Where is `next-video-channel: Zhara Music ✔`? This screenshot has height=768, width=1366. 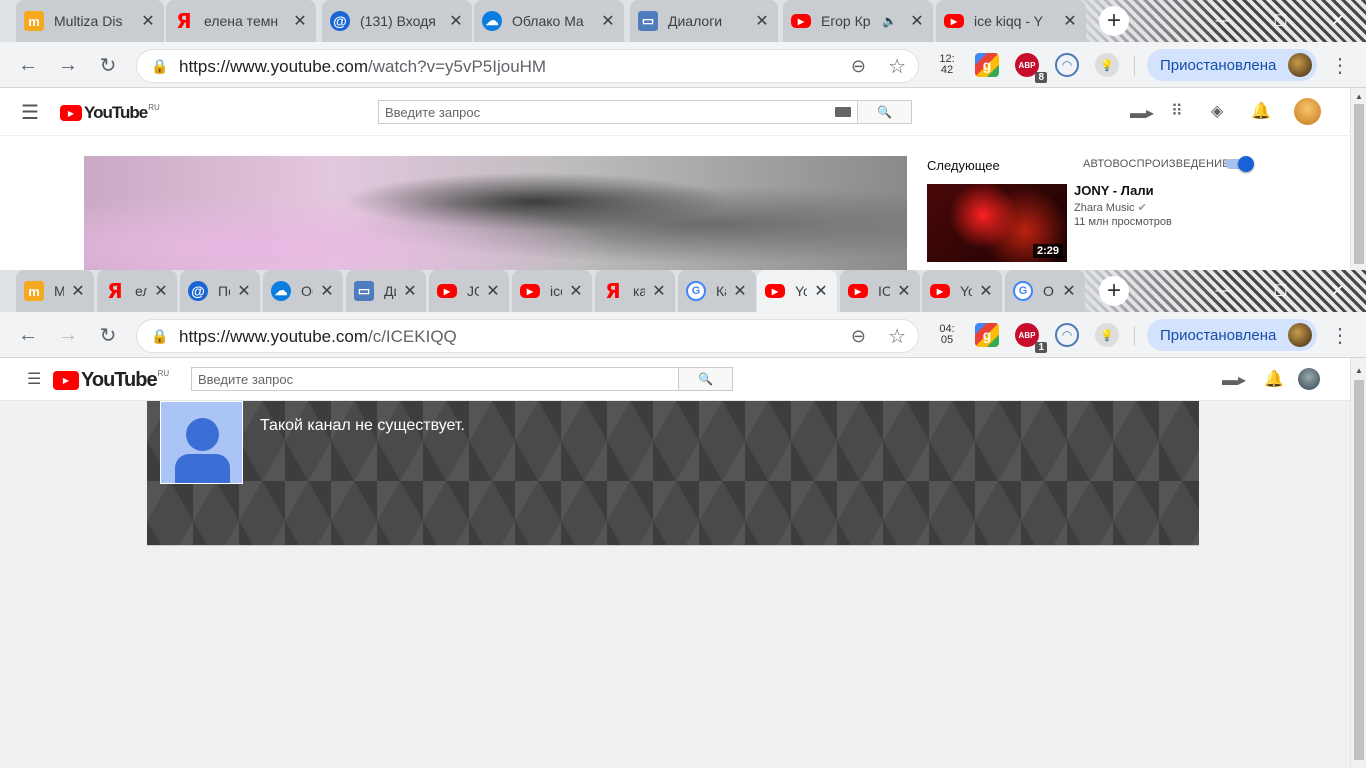 next-video-channel: Zhara Music ✔ is located at coordinates (1110, 207).